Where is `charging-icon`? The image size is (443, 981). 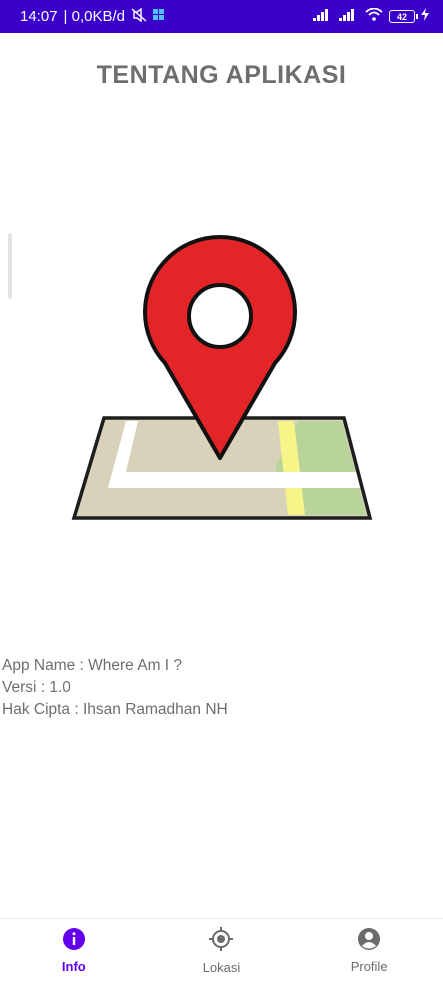
charging-icon is located at coordinates (425, 16).